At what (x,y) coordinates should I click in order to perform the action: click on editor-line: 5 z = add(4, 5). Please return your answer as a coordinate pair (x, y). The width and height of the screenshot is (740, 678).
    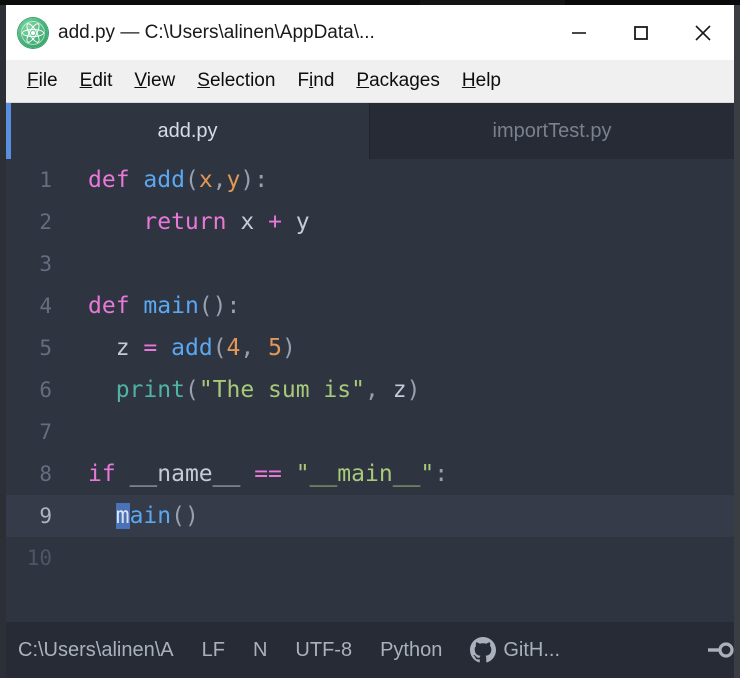
    Looking at the image, I should click on (370, 348).